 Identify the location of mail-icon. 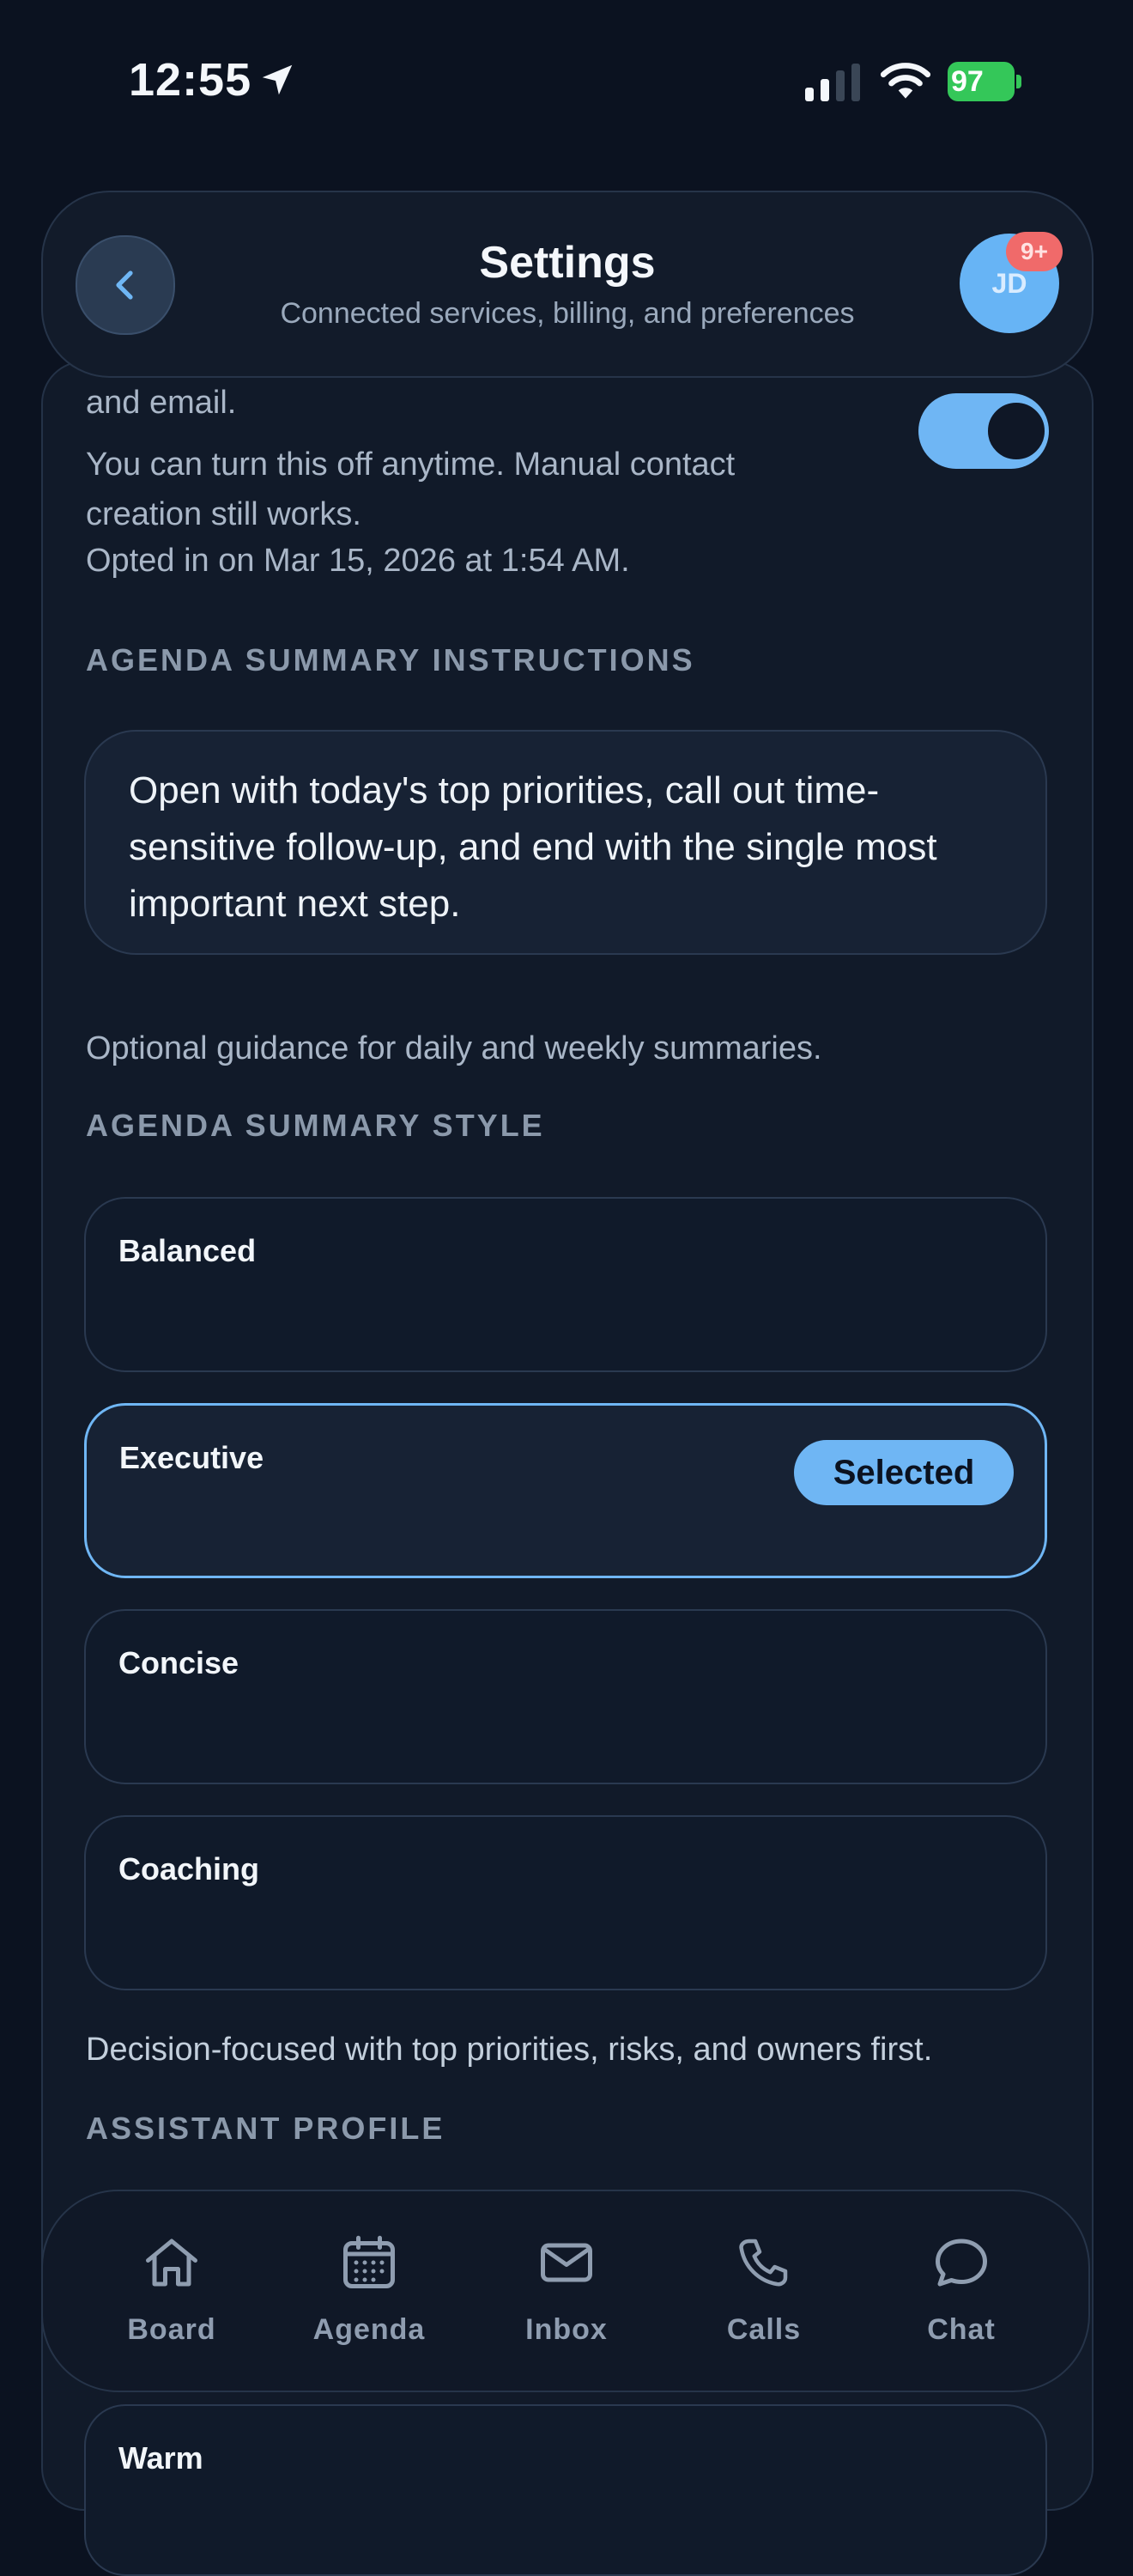
(566, 2262).